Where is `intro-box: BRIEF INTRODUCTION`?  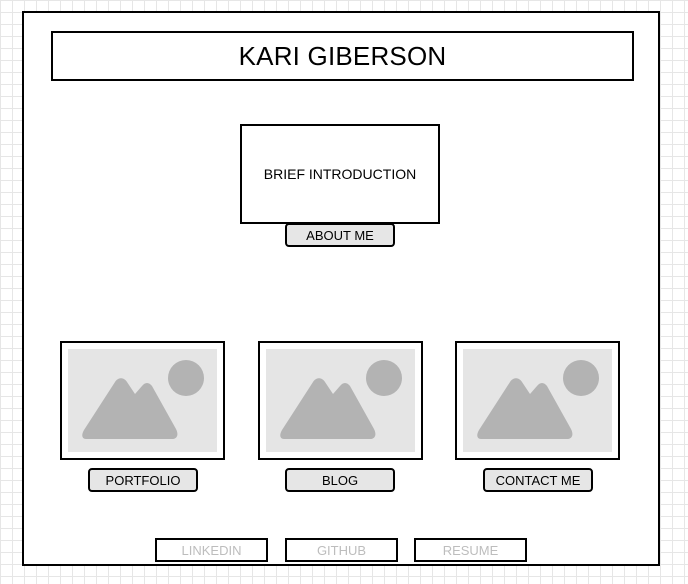 intro-box: BRIEF INTRODUCTION is located at coordinates (340, 174).